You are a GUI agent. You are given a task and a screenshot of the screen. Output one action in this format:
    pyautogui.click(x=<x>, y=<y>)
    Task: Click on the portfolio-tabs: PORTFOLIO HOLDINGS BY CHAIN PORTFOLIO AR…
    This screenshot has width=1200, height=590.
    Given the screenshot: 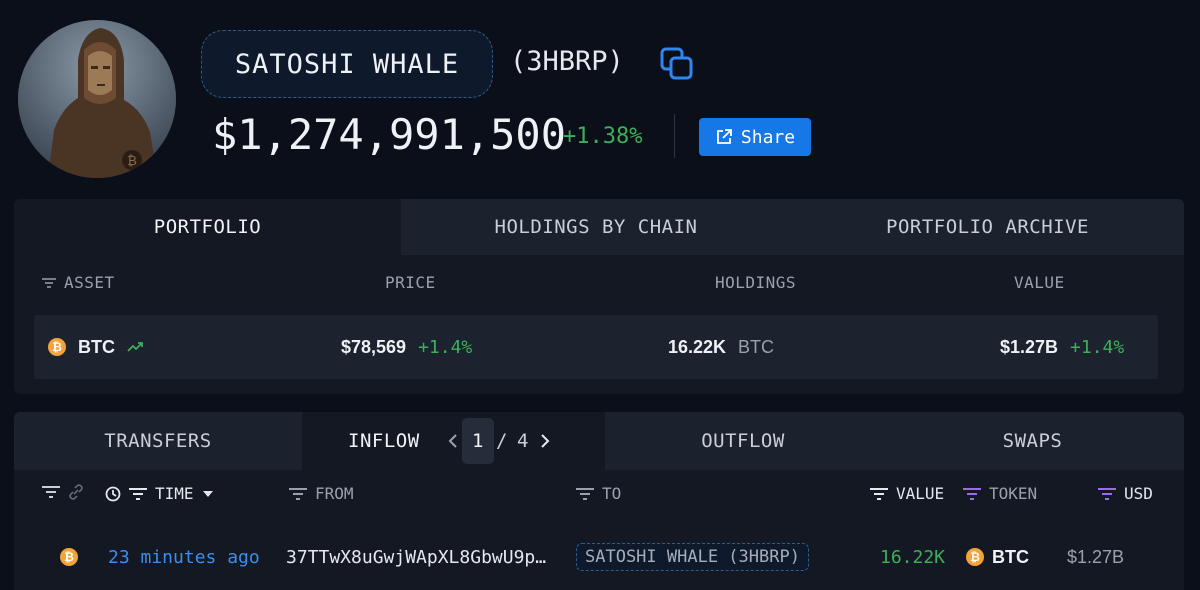 What is the action you would take?
    pyautogui.click(x=599, y=227)
    